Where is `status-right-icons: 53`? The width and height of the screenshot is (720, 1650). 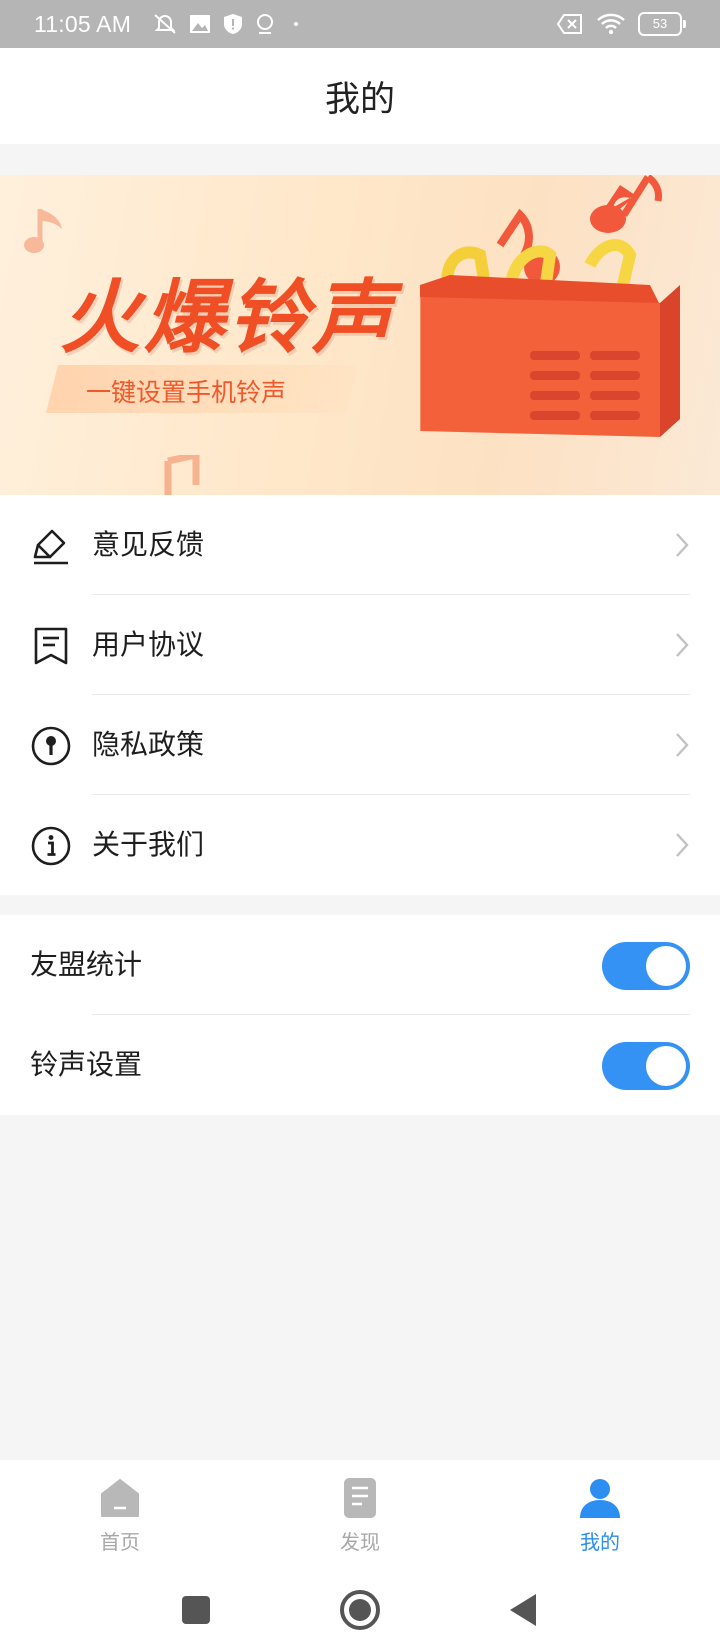 status-right-icons: 53 is located at coordinates (621, 24).